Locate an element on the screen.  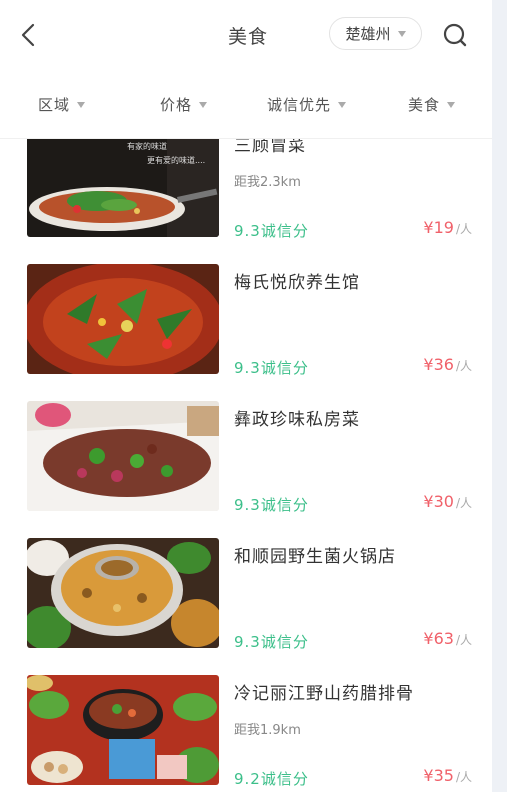
price: ¥35/人 is located at coordinates (447, 775).